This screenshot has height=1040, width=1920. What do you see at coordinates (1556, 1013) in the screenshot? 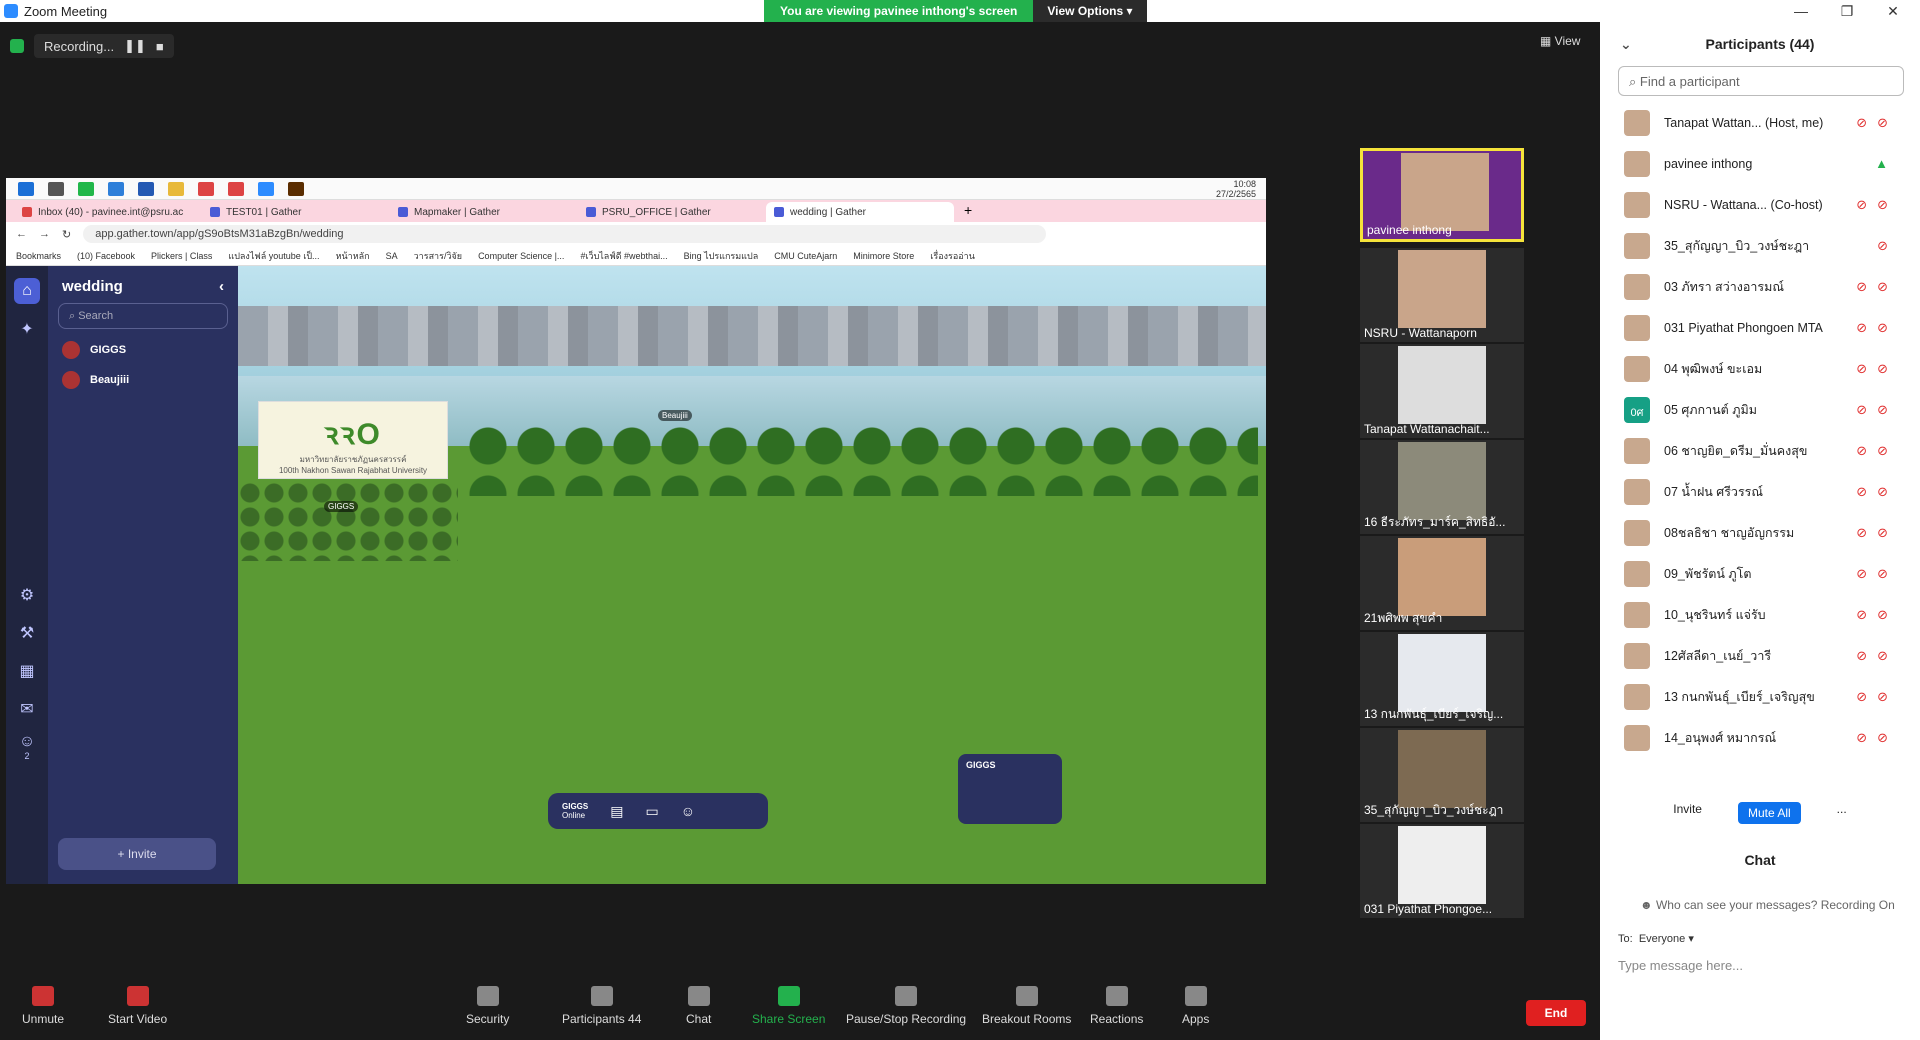
I see `end-button: End` at bounding box center [1556, 1013].